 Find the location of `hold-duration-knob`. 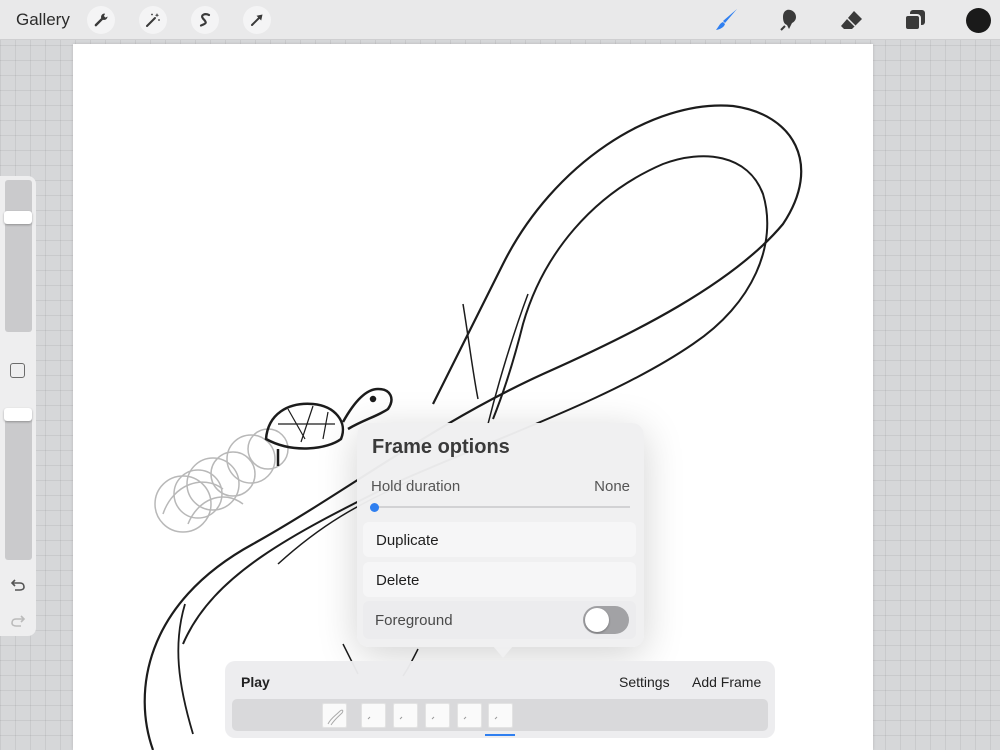

hold-duration-knob is located at coordinates (374, 507).